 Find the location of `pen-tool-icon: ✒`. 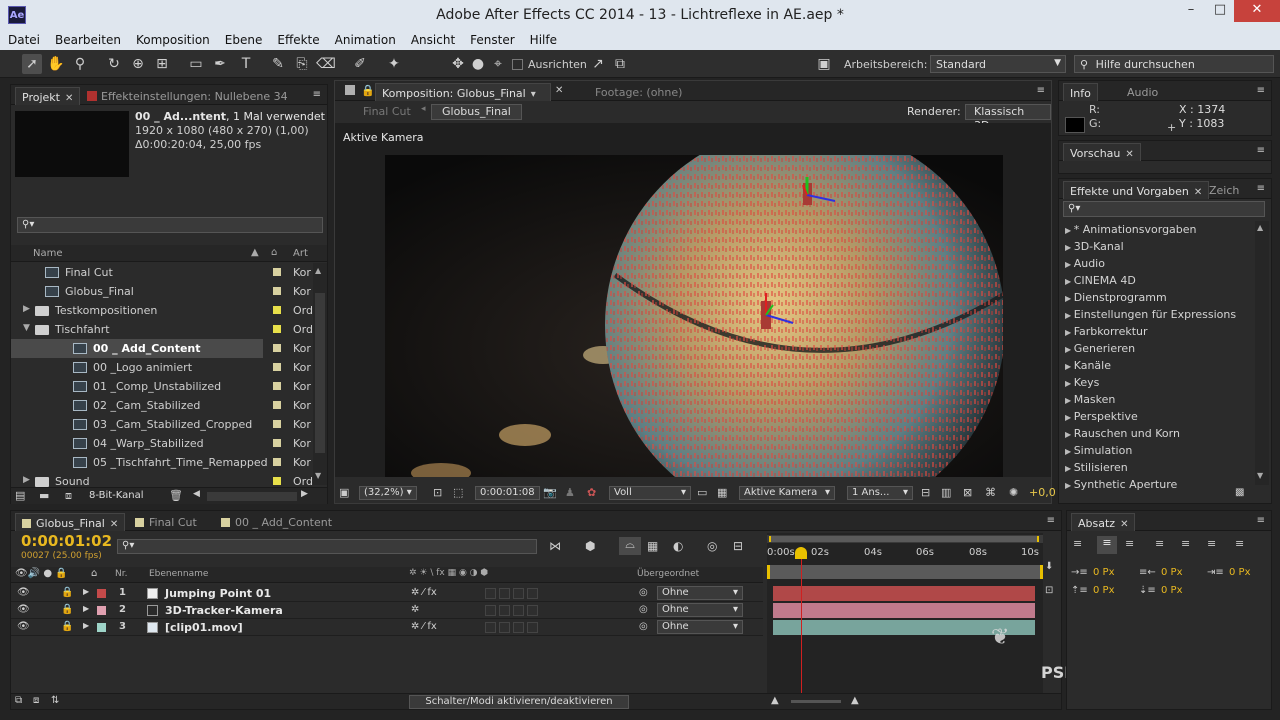

pen-tool-icon: ✒ is located at coordinates (220, 64).